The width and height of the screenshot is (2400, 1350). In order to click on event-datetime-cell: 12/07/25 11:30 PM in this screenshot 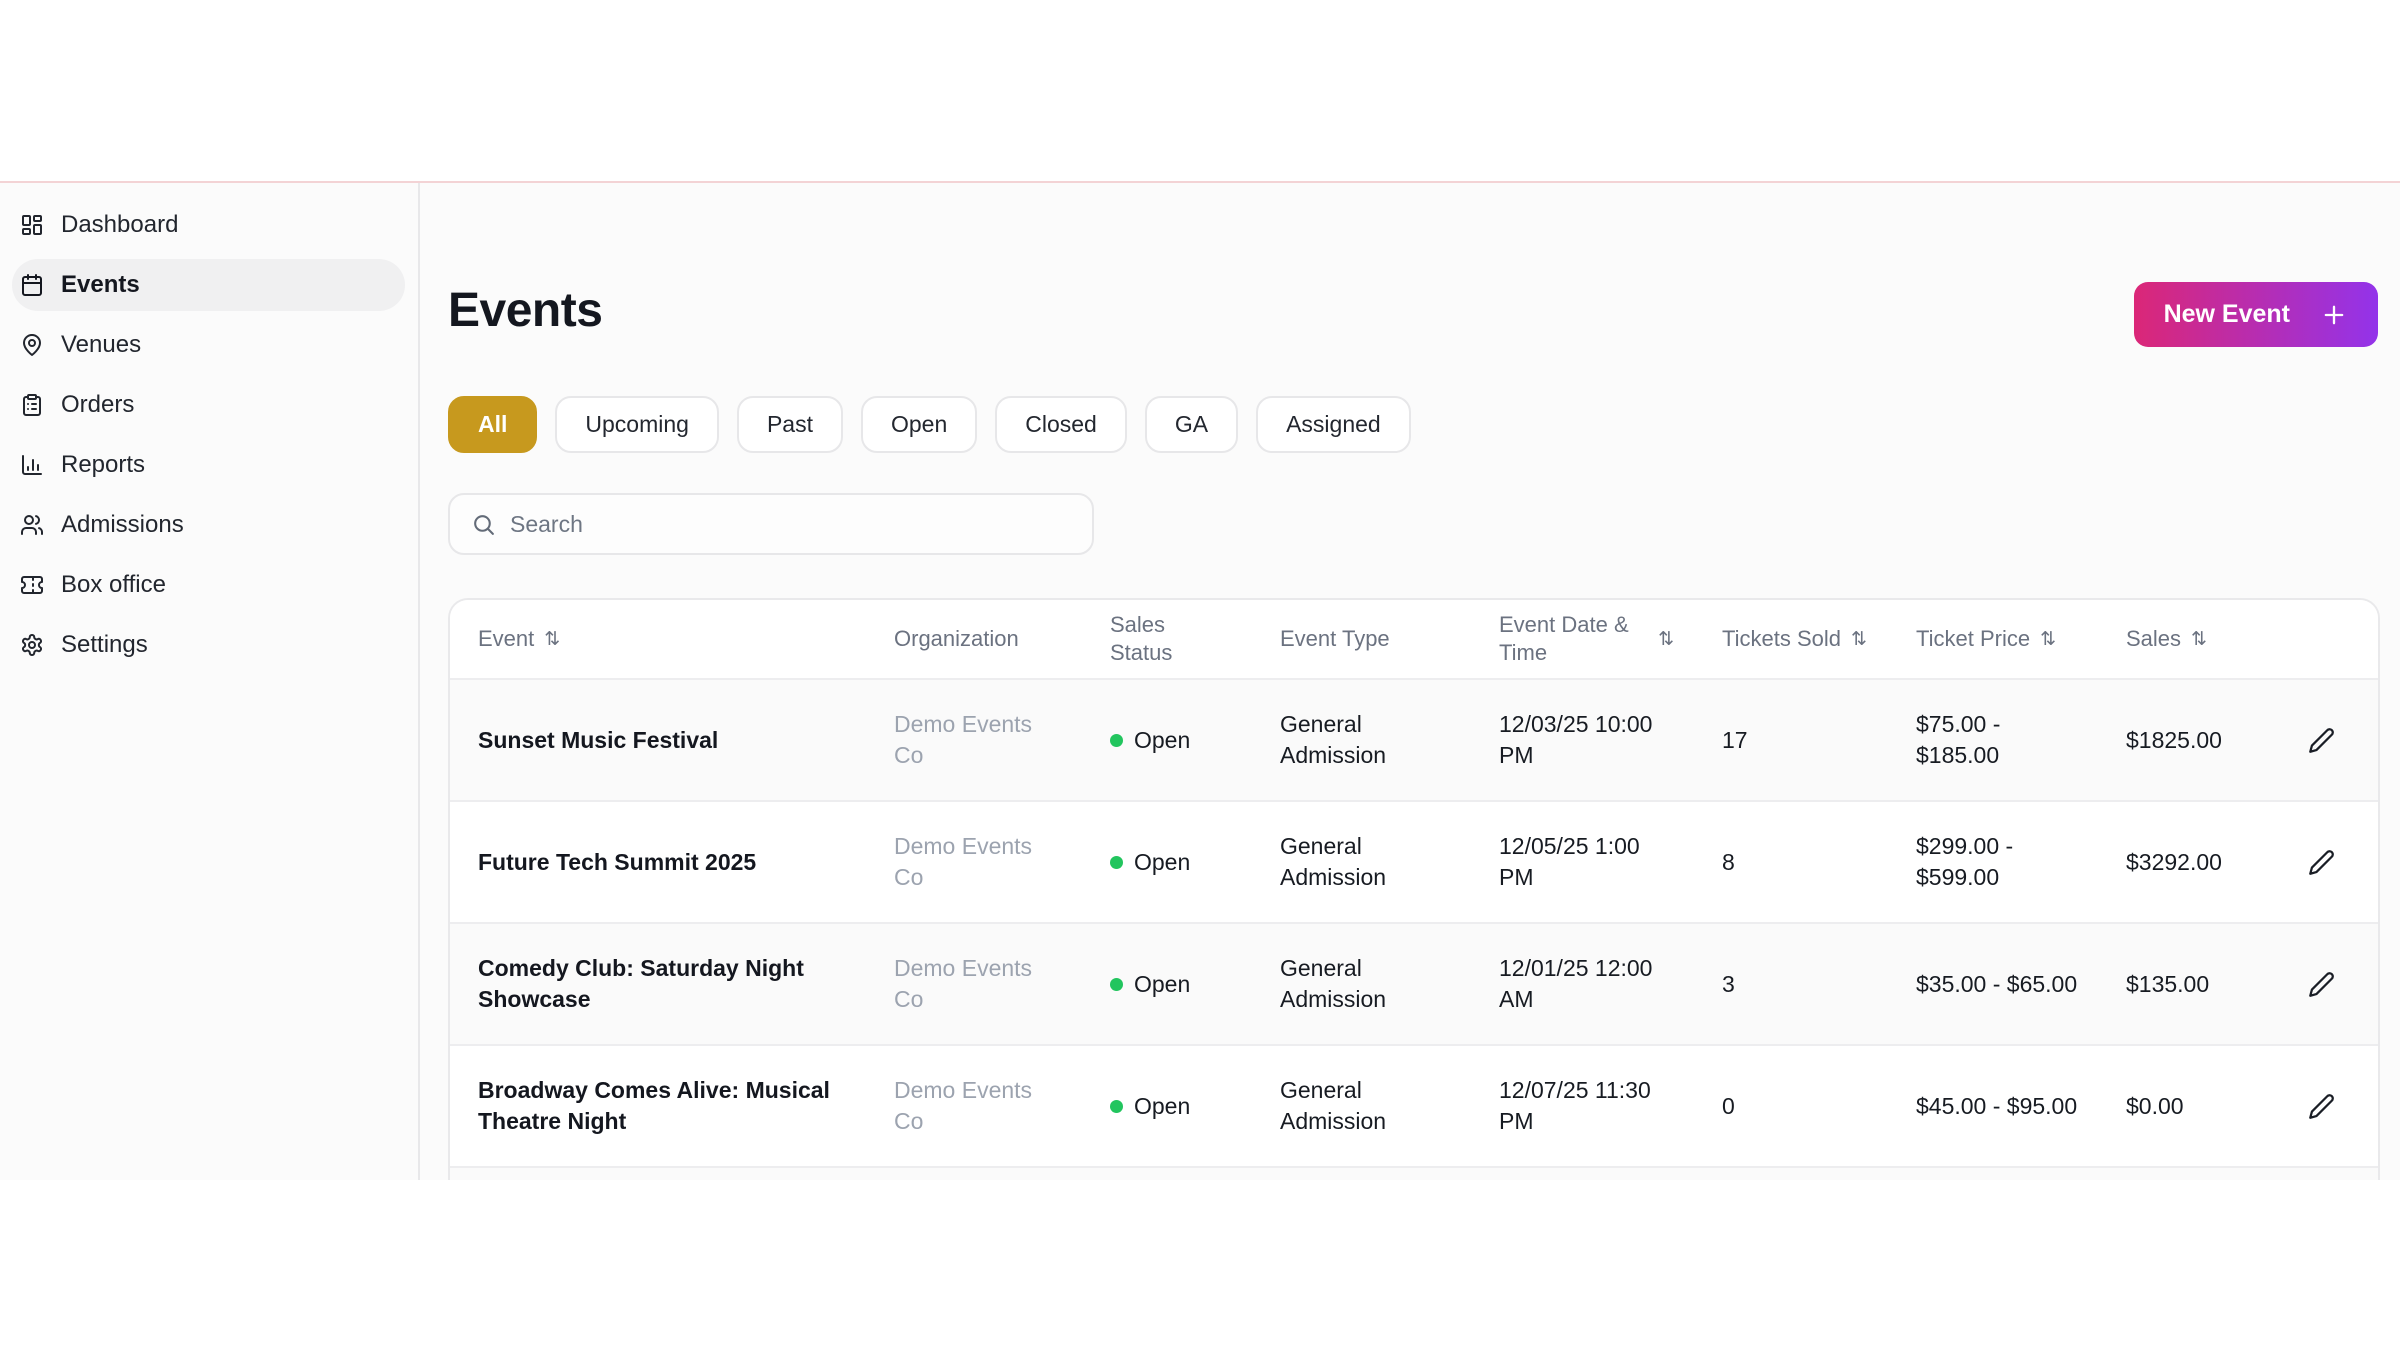, I will do `click(1575, 1105)`.